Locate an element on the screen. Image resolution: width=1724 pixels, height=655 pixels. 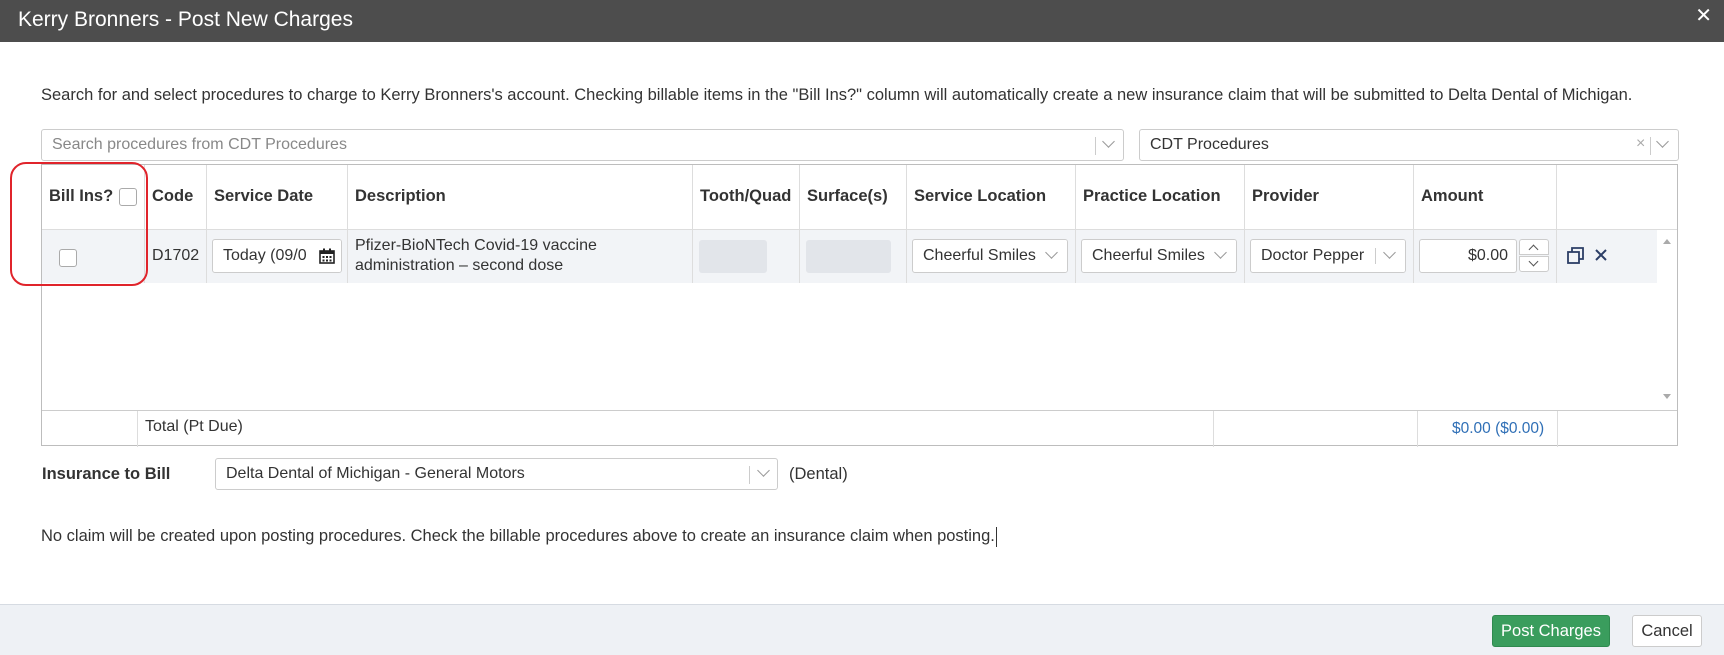
header-amount-label: Amount is located at coordinates (1452, 196).